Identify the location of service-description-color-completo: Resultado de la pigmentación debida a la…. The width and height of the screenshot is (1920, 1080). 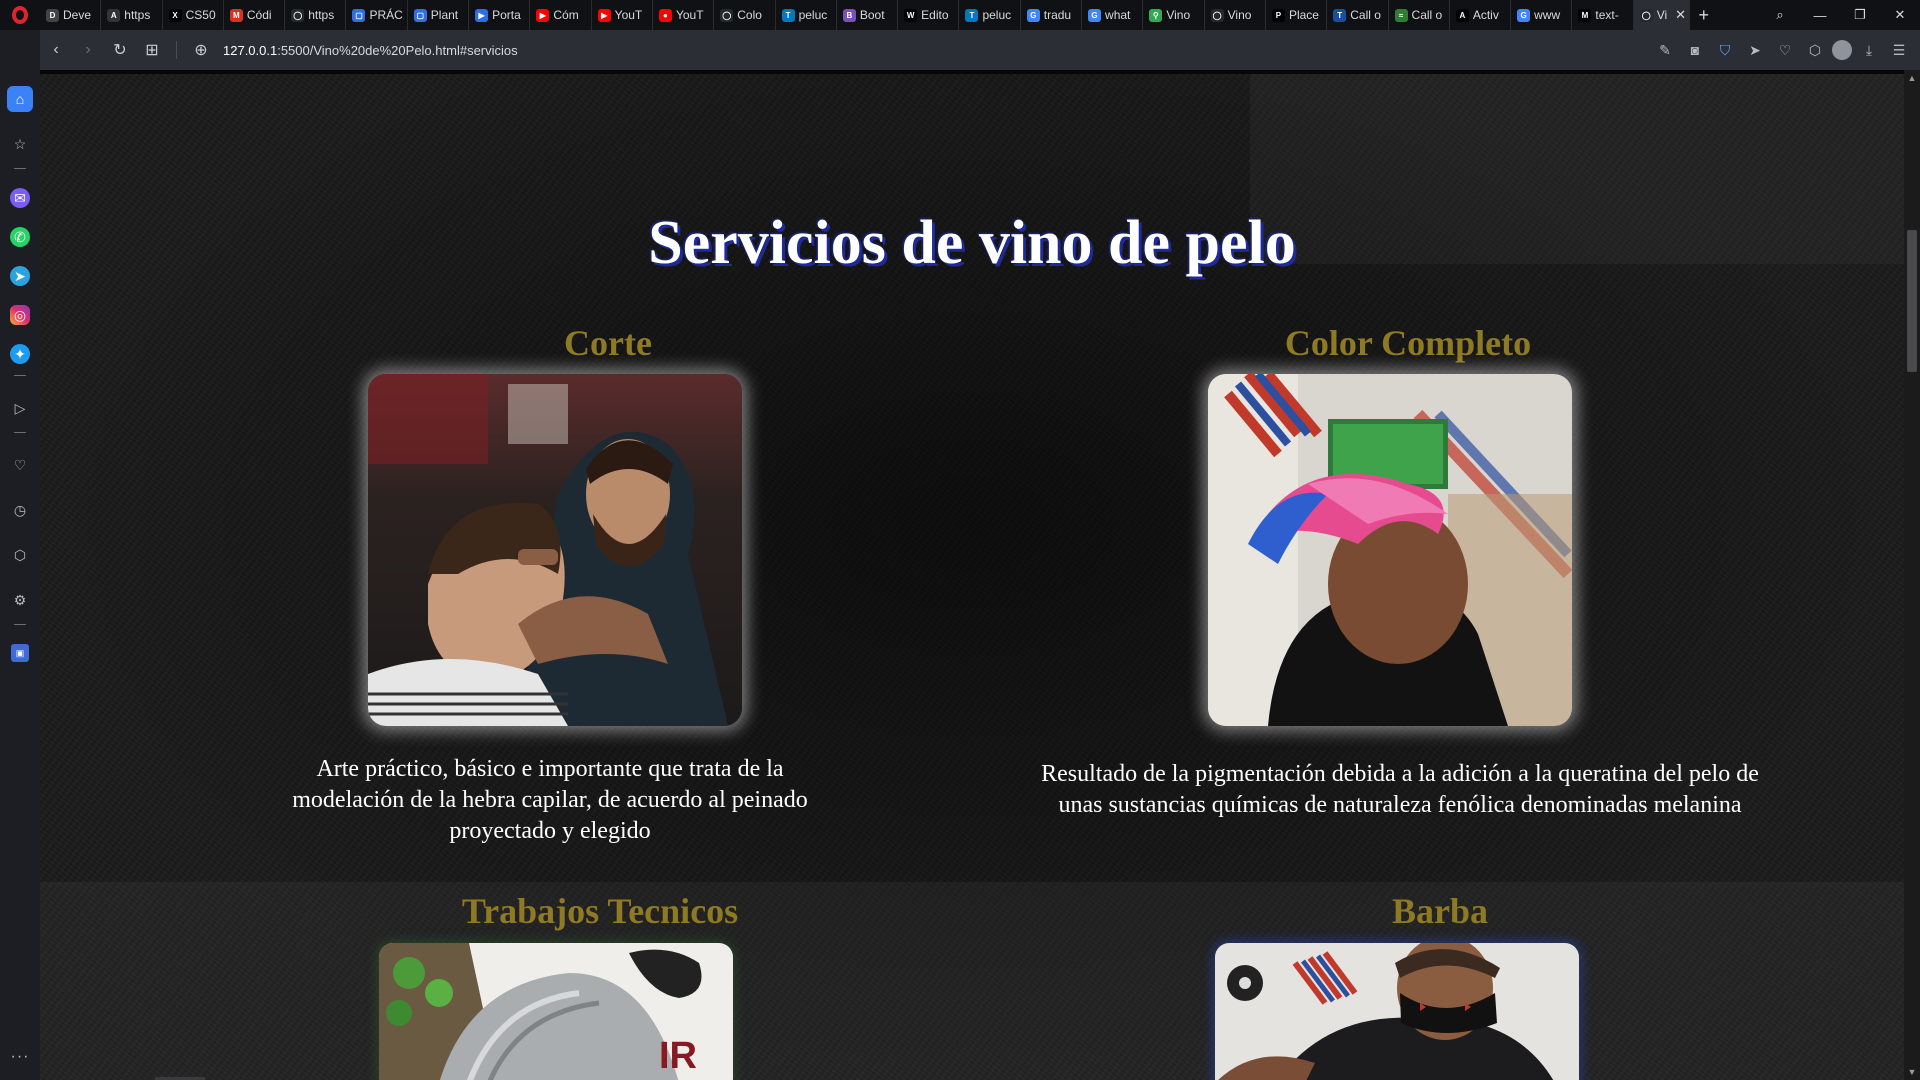
(1400, 789).